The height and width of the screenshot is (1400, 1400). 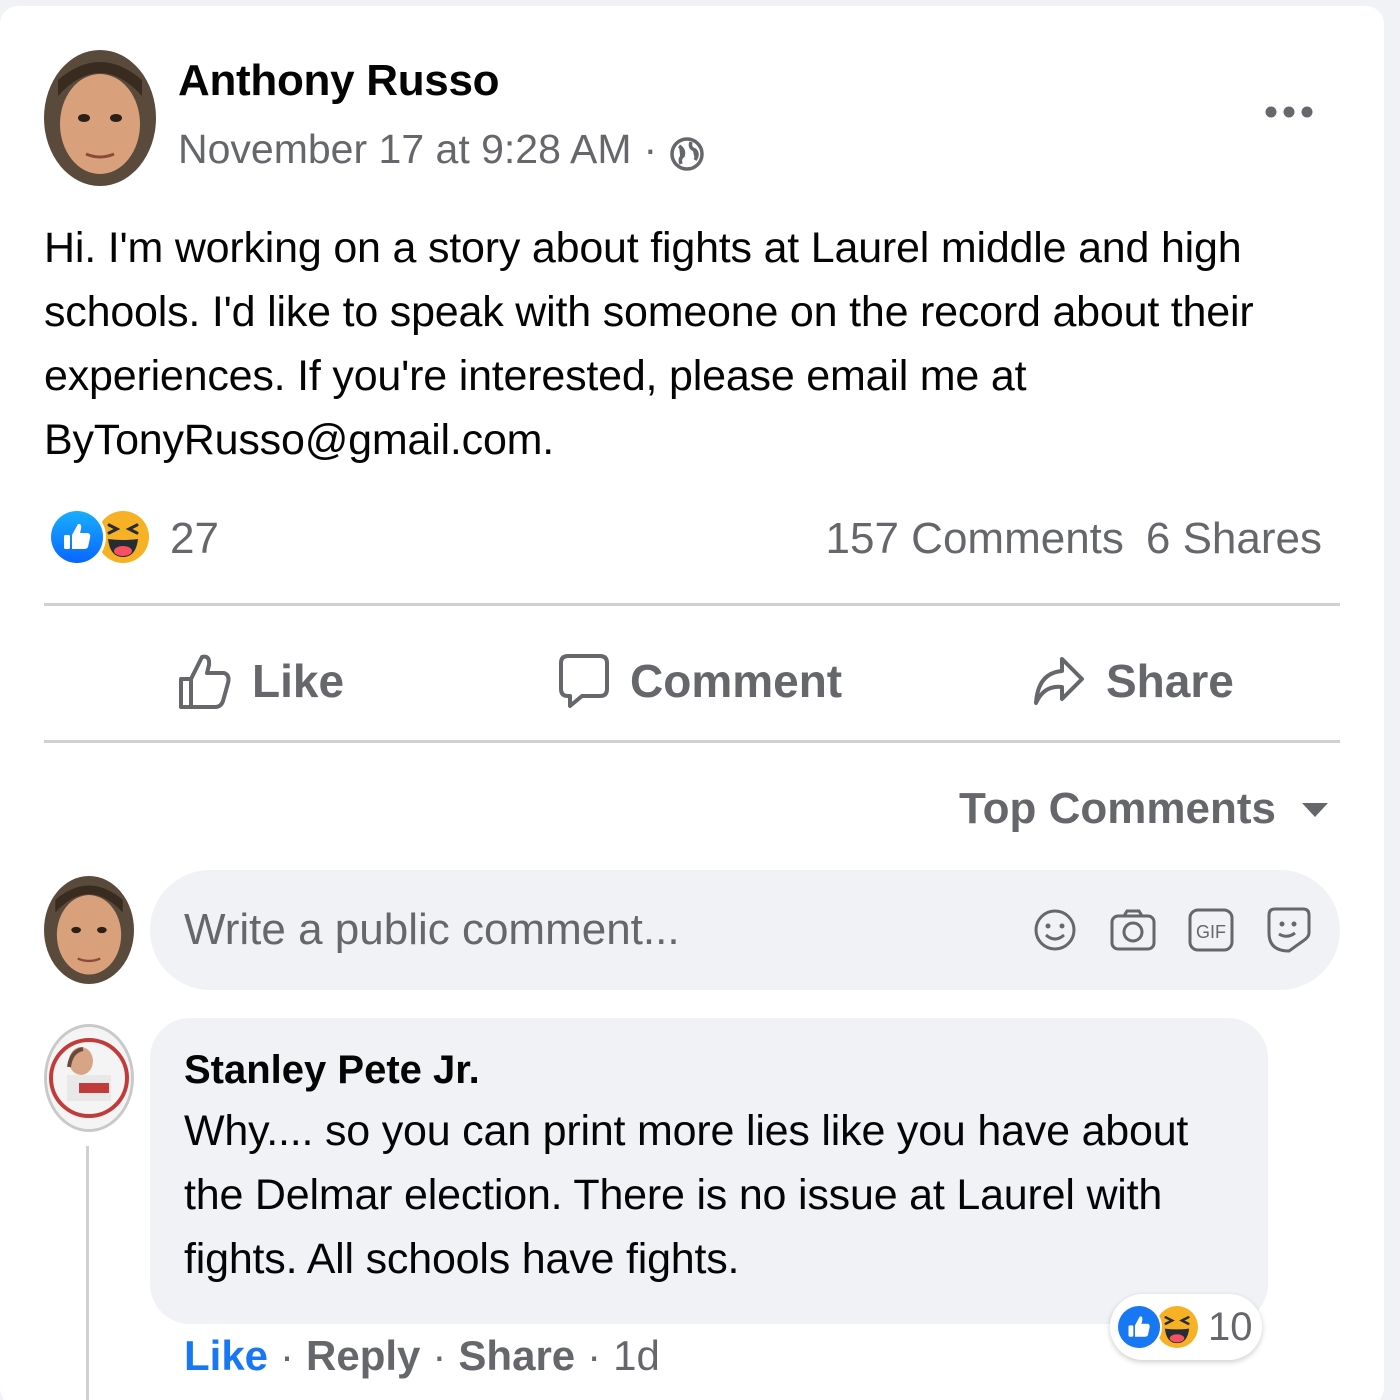 What do you see at coordinates (516, 1356) in the screenshot?
I see `comment-share-button: Share` at bounding box center [516, 1356].